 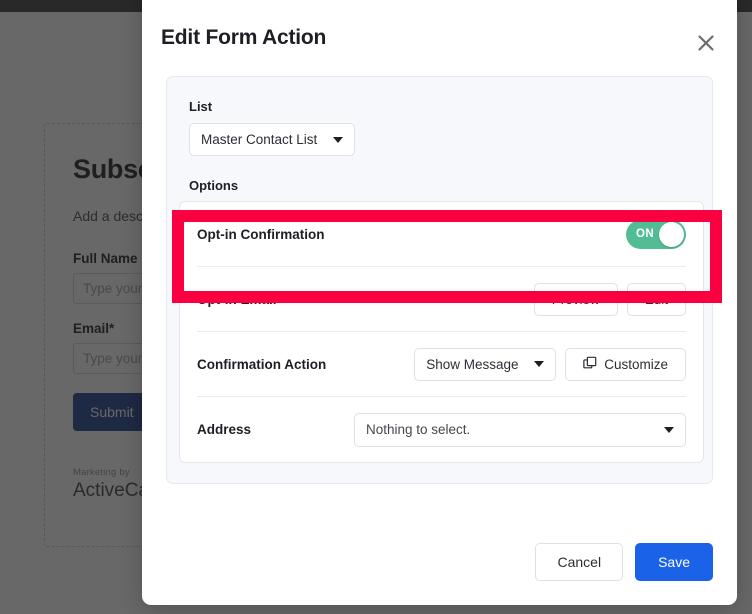 What do you see at coordinates (575, 299) in the screenshot?
I see `preview-button: Preview` at bounding box center [575, 299].